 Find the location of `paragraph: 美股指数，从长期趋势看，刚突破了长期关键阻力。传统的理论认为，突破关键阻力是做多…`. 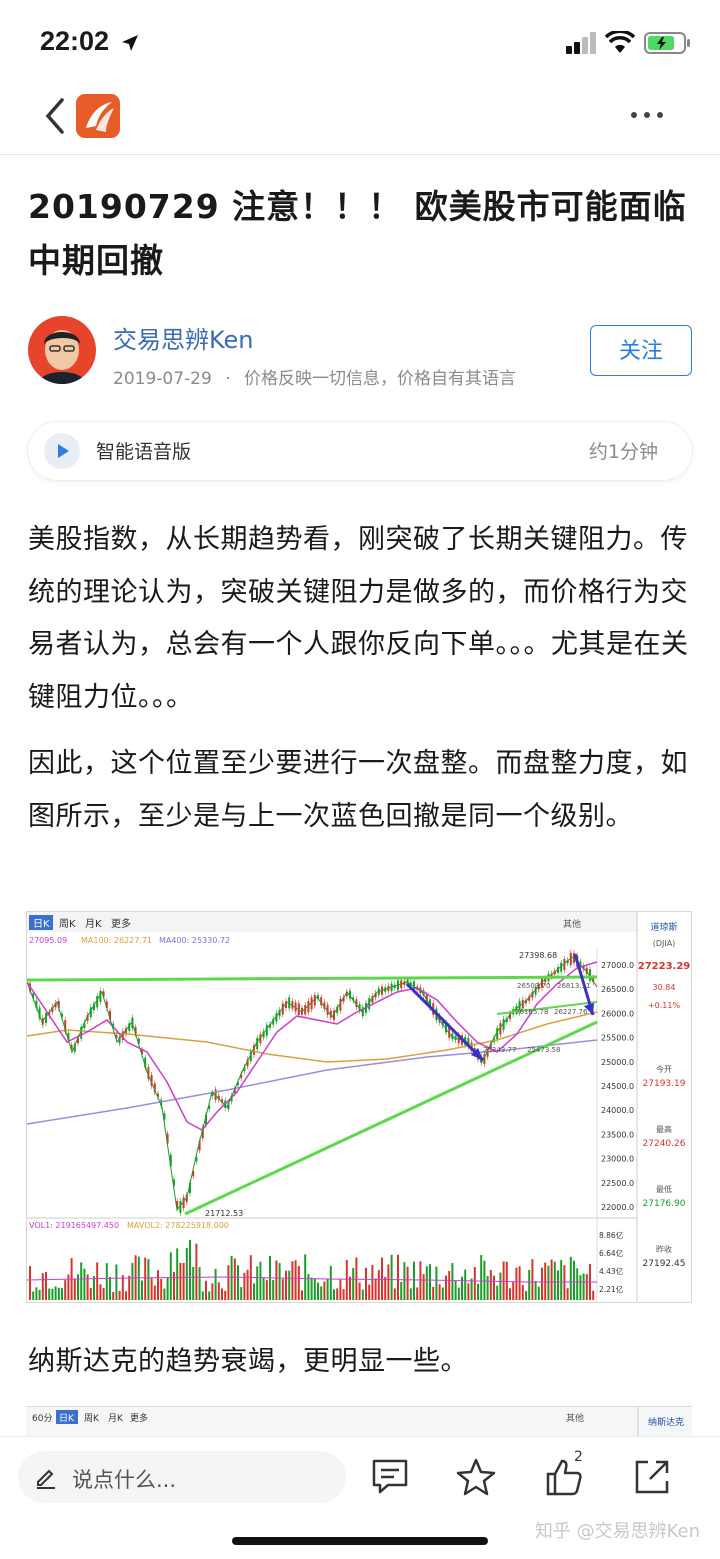

paragraph: 美股指数，从长期趋势看，刚突破了长期关键阻力。传统的理论认为，突破关键阻力是做多… is located at coordinates (358, 618).